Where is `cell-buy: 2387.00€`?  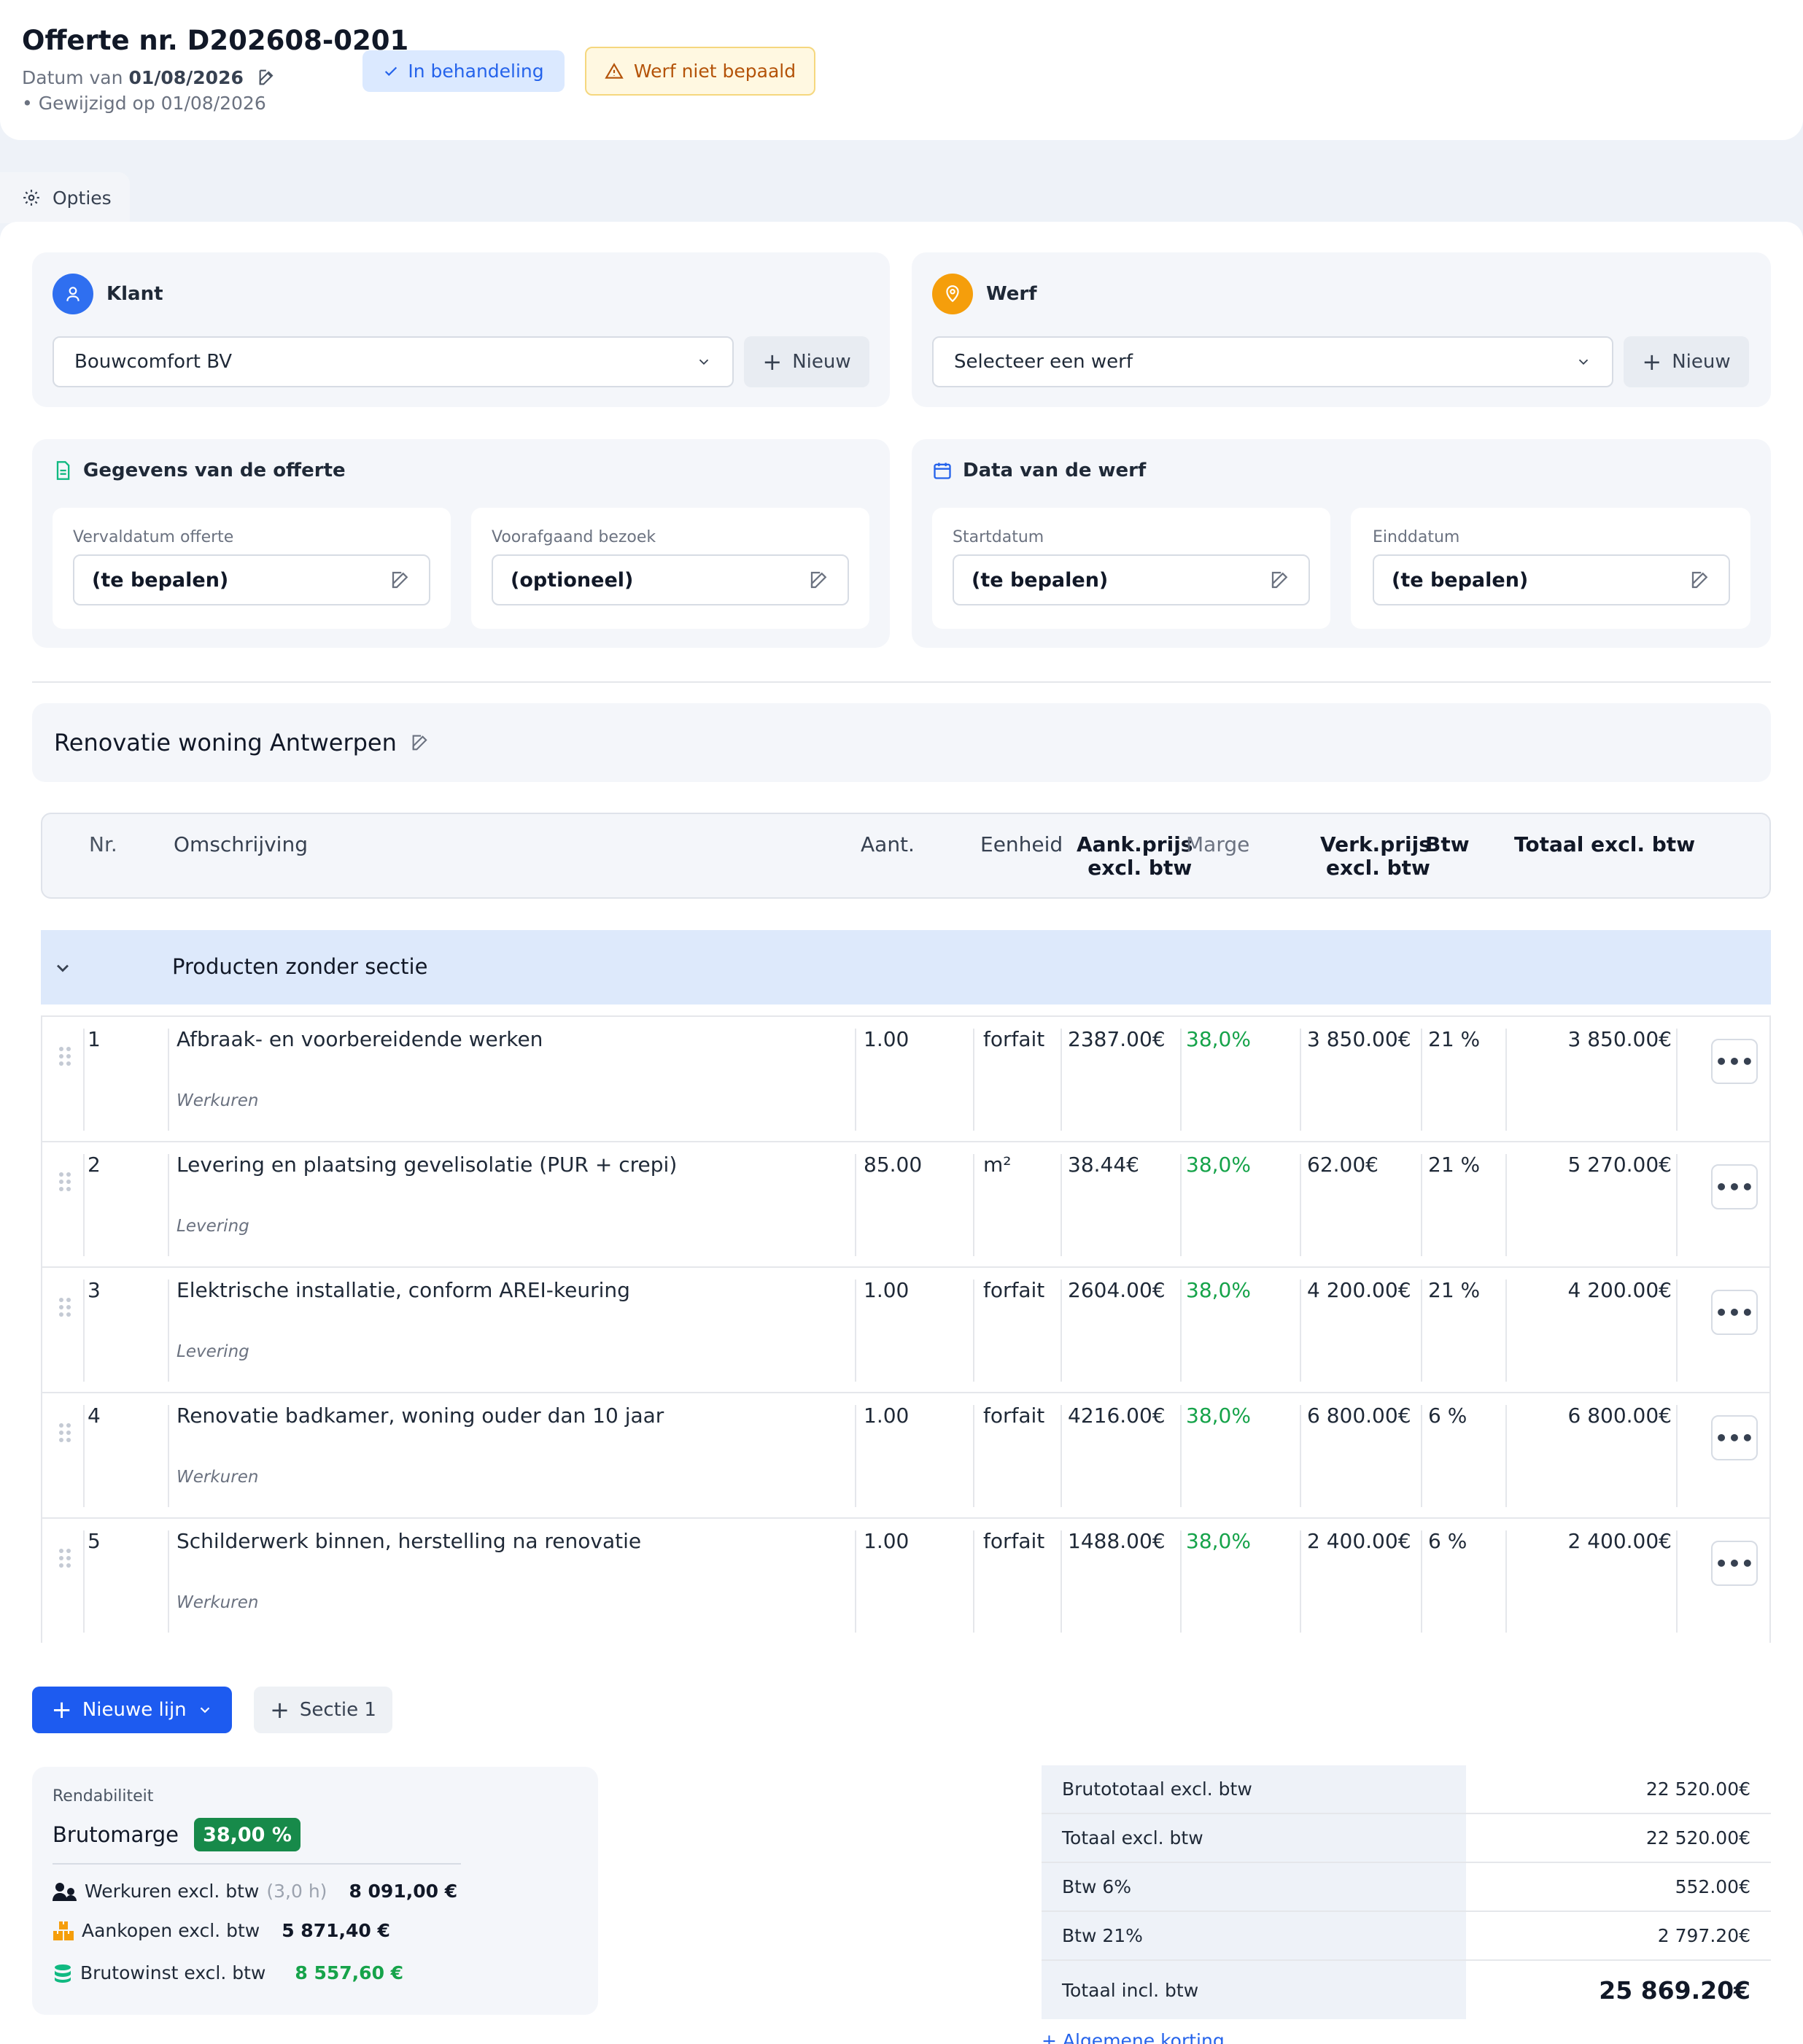
cell-buy: 2387.00€ is located at coordinates (1117, 1039).